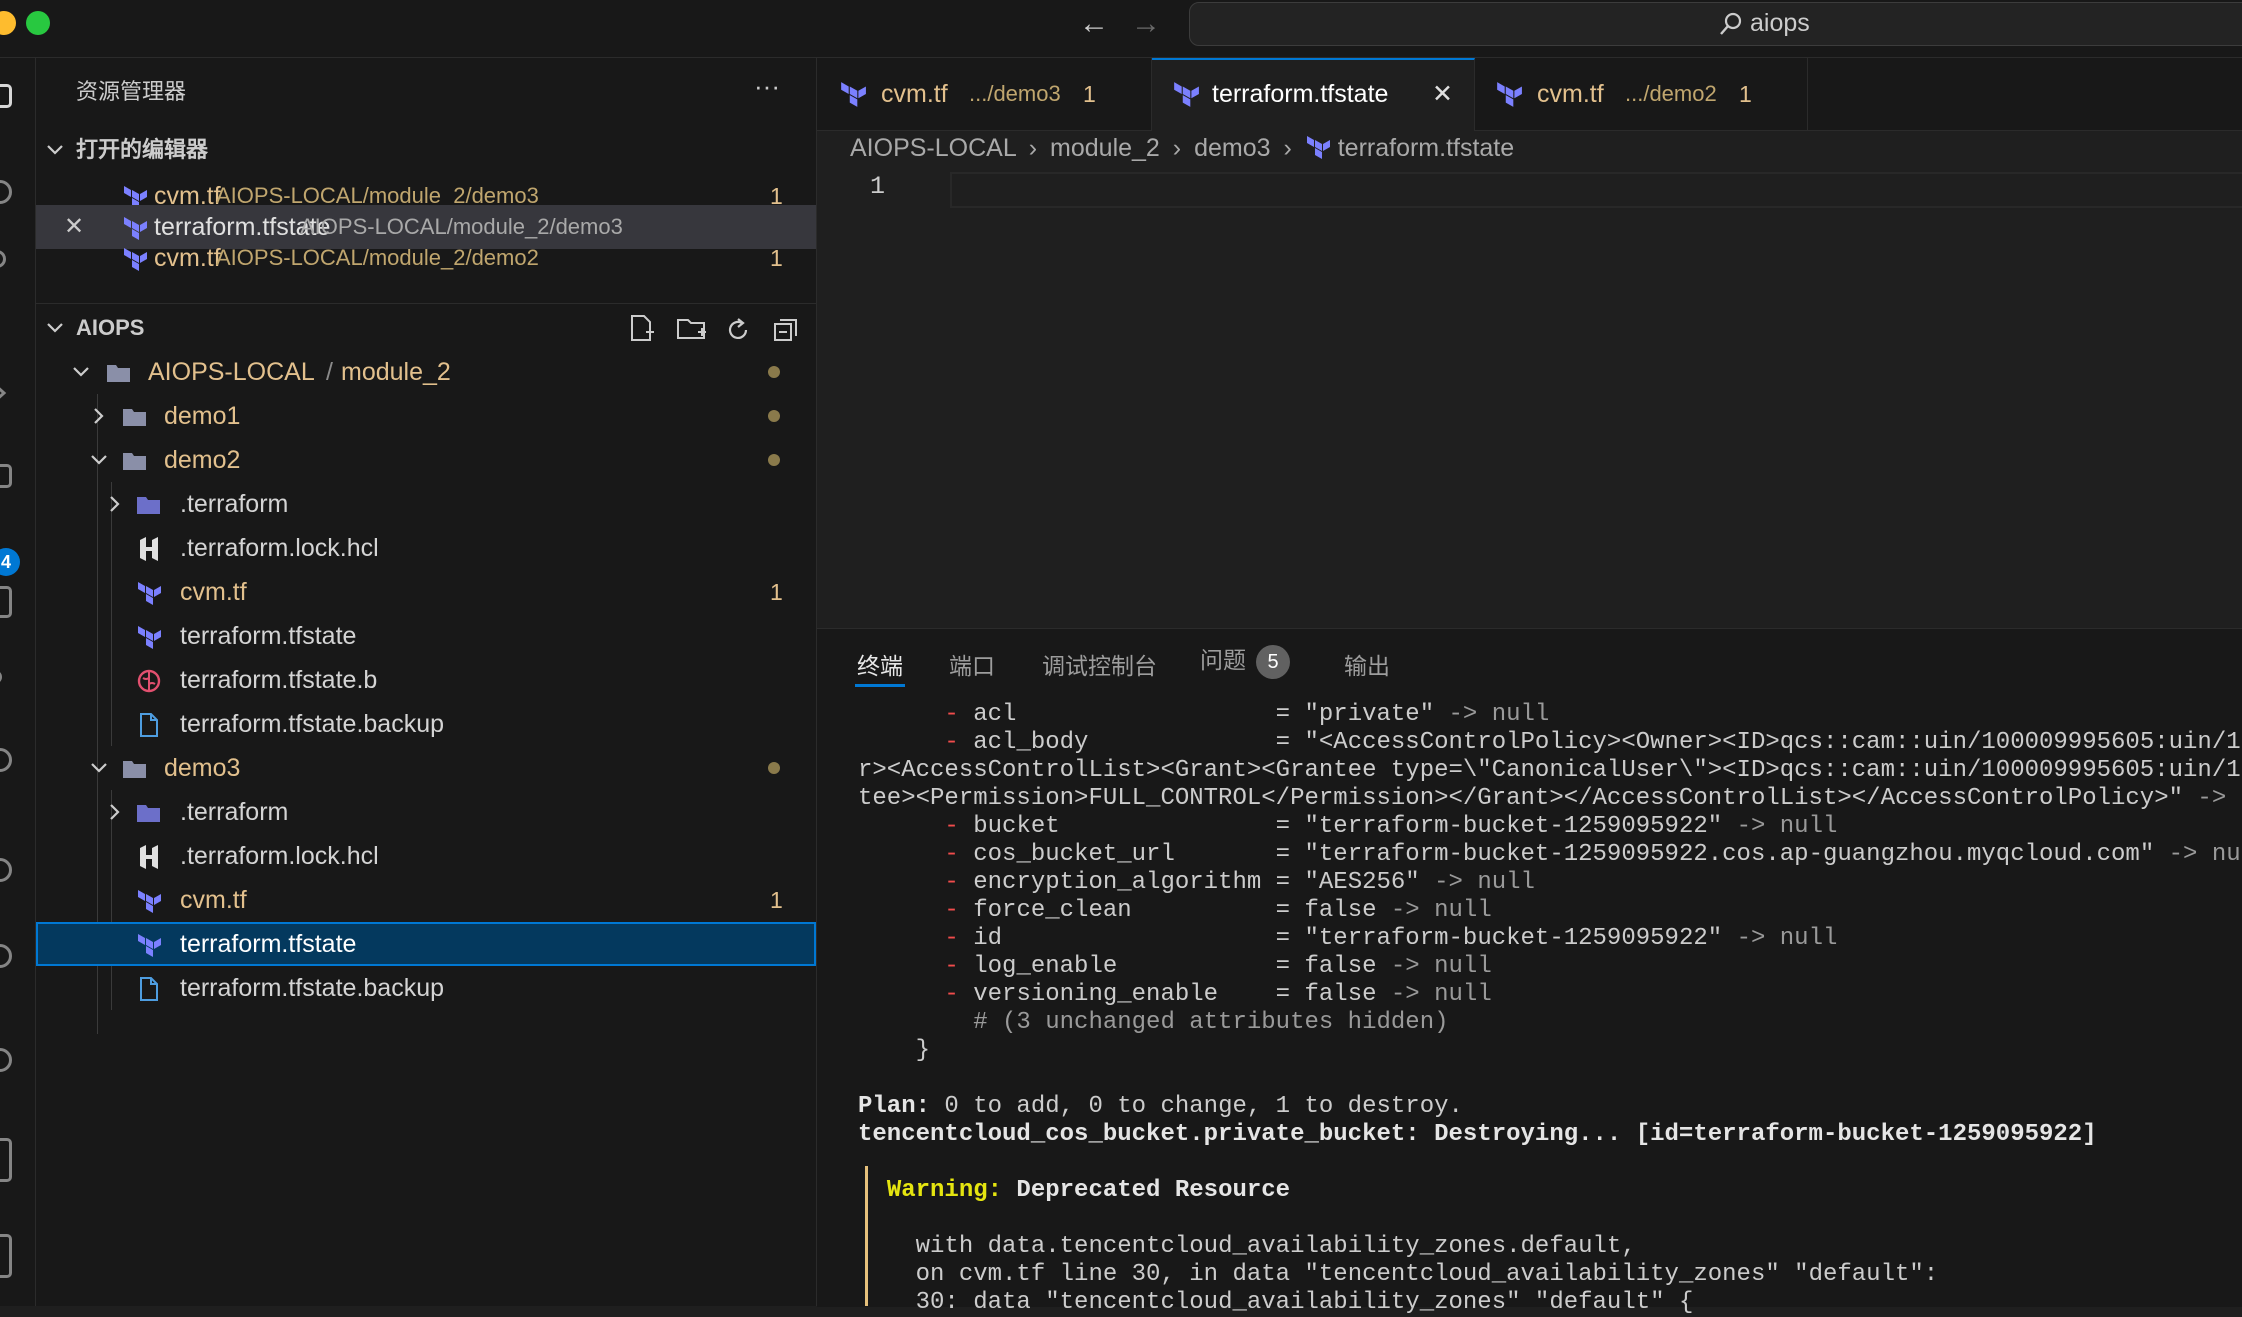 The image size is (2242, 1317). I want to click on activity-bar: 4, so click(18, 682).